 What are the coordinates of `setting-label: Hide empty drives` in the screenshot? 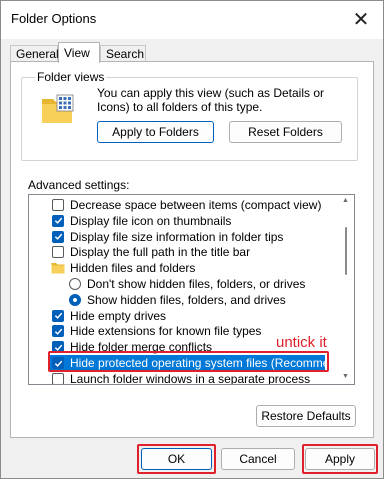 It's located at (118, 315).